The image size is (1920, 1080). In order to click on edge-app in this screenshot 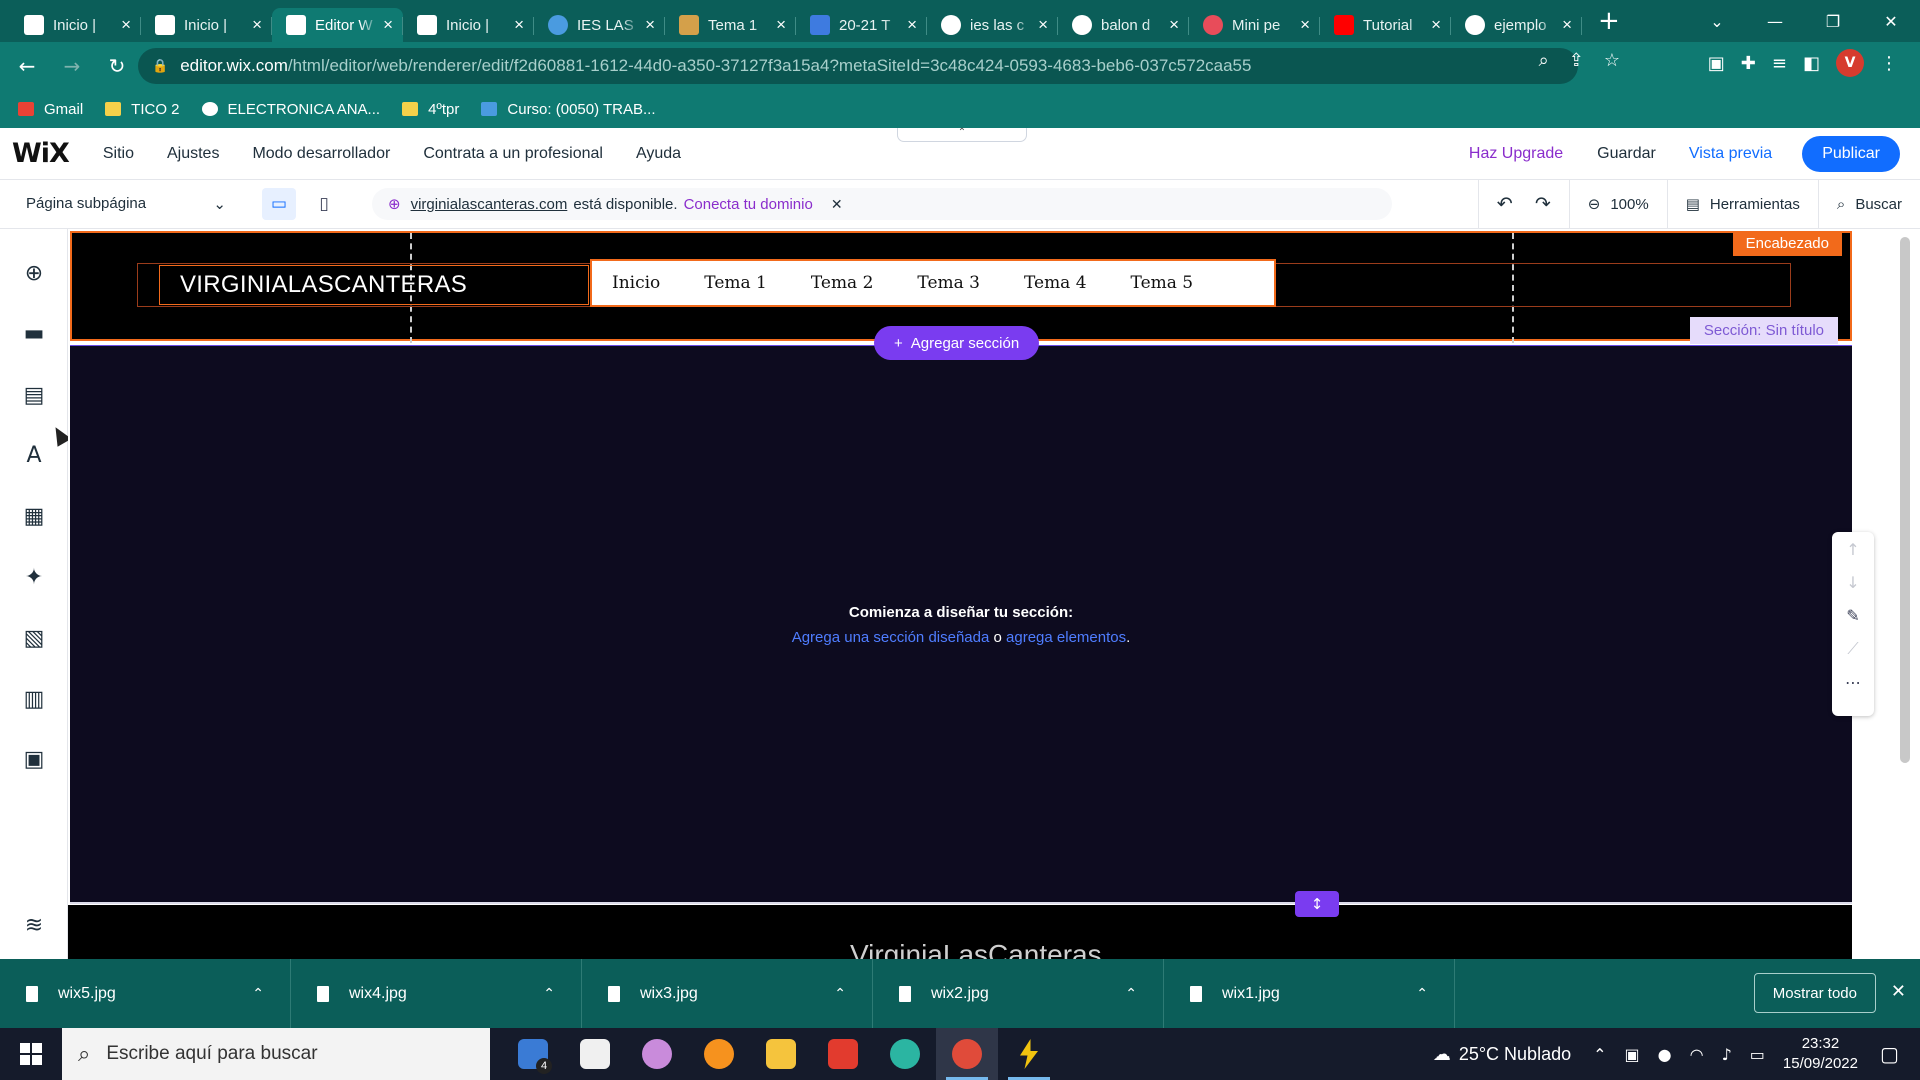, I will do `click(905, 1054)`.